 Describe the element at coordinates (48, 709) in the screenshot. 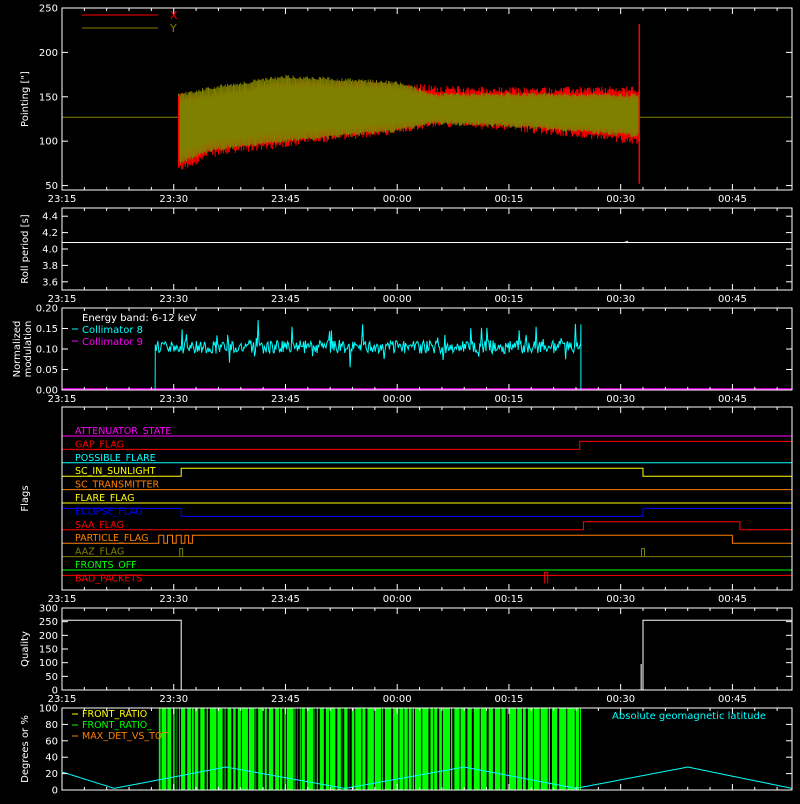

I see `ratios-ytick-label: 100` at that location.